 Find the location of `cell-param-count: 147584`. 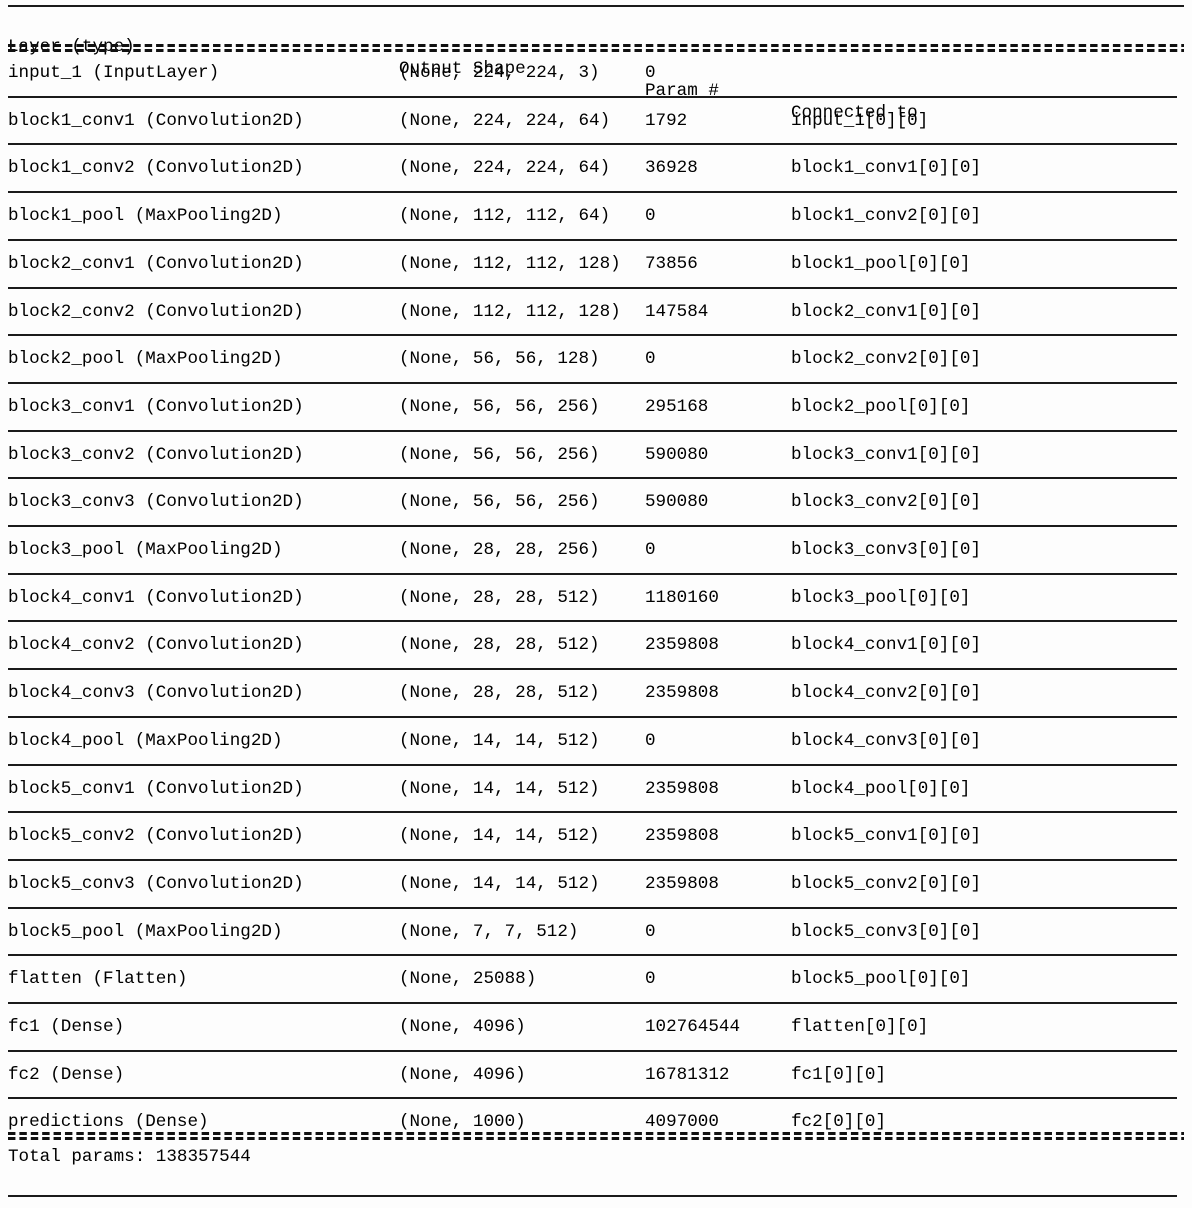

cell-param-count: 147584 is located at coordinates (677, 311).